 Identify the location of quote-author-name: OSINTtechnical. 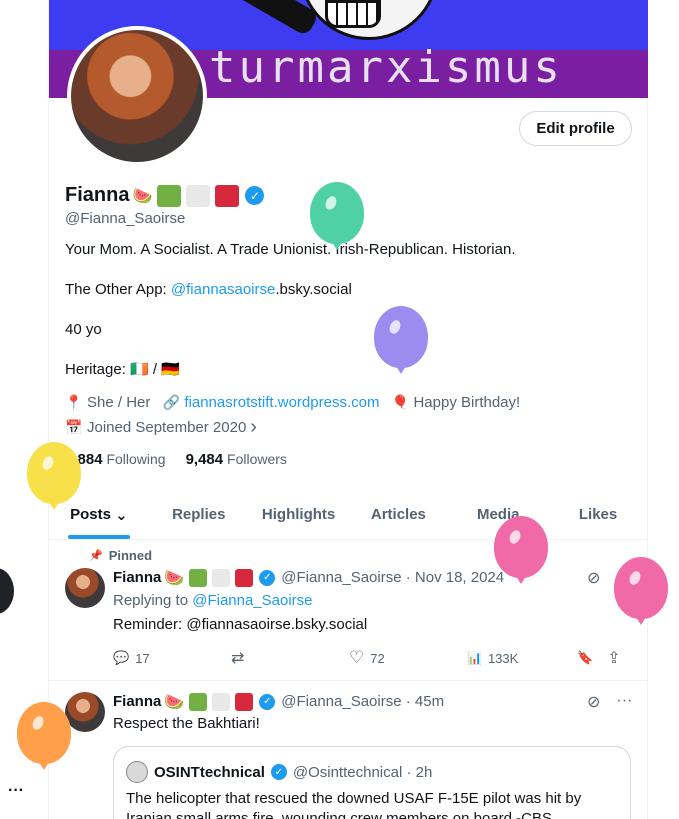
(209, 772).